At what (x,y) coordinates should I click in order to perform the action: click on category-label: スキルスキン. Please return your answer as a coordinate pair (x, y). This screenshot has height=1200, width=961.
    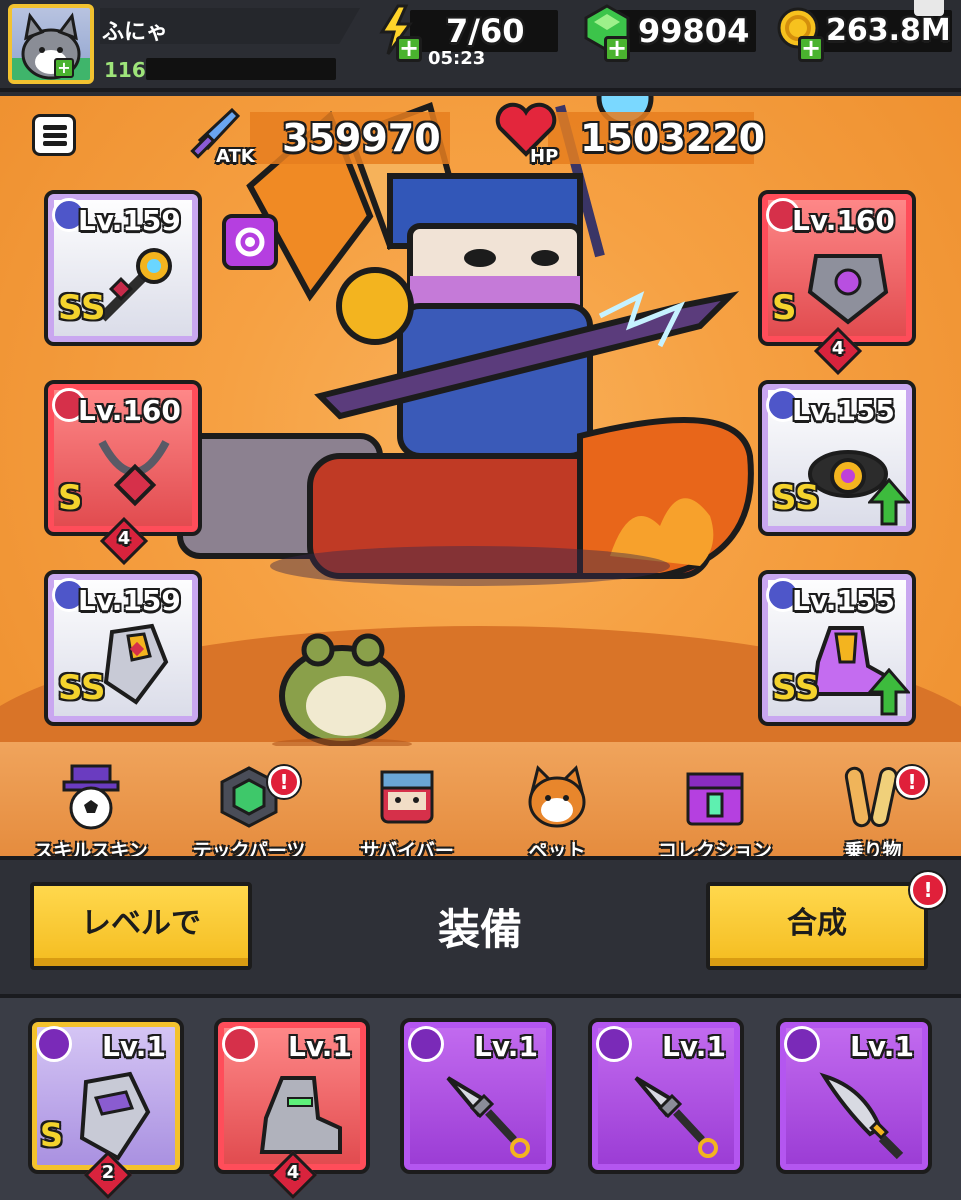
    Looking at the image, I should click on (91, 848).